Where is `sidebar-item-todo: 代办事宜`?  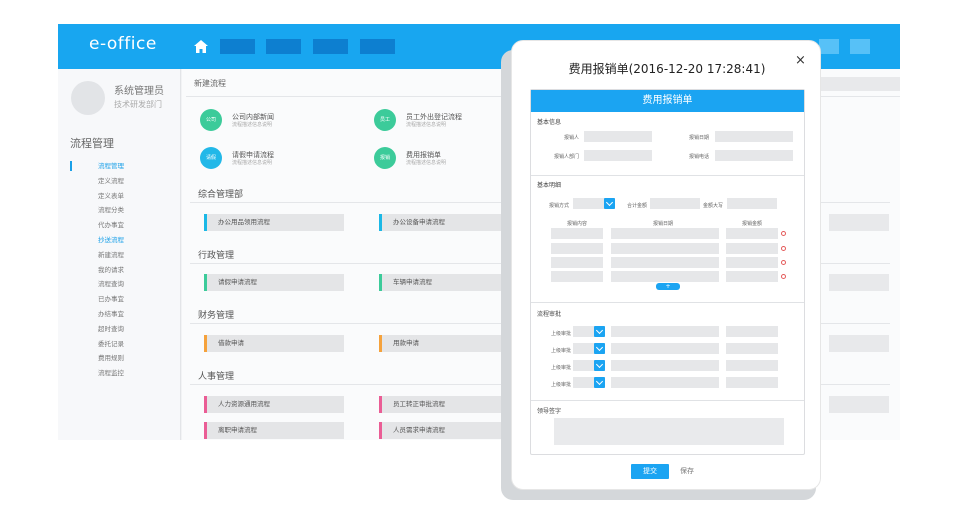
sidebar-item-todo: 代办事宜 is located at coordinates (97, 225).